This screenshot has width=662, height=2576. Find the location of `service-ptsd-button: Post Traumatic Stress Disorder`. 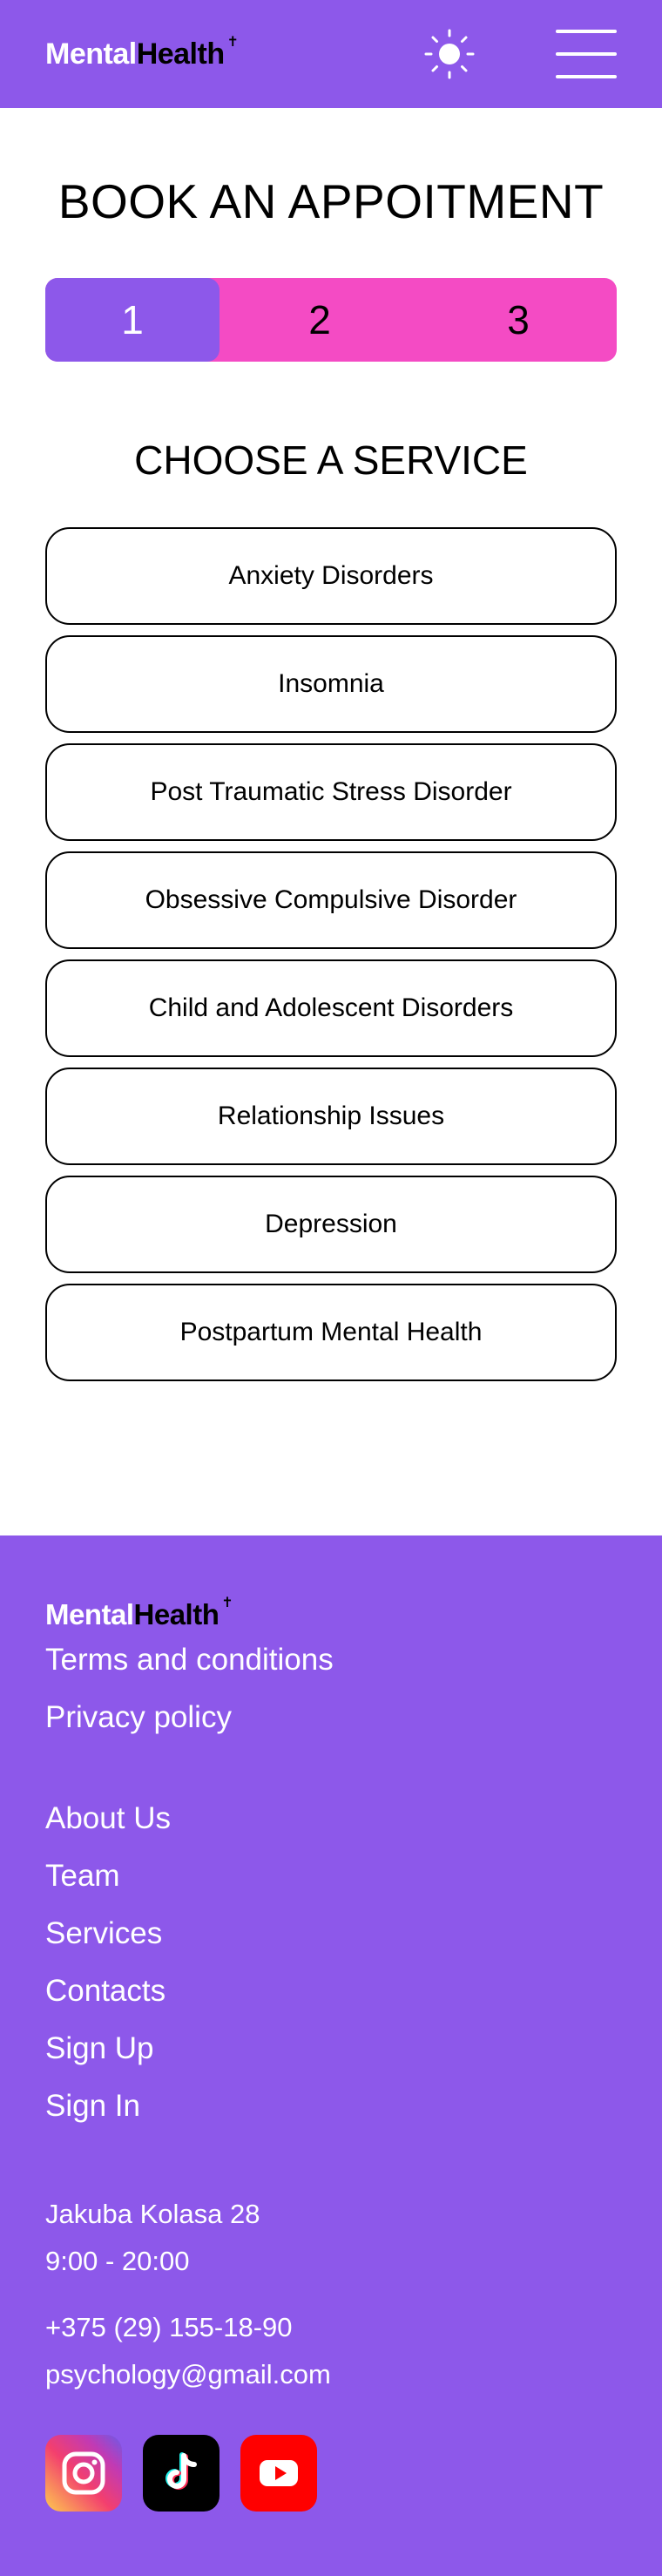

service-ptsd-button: Post Traumatic Stress Disorder is located at coordinates (331, 792).